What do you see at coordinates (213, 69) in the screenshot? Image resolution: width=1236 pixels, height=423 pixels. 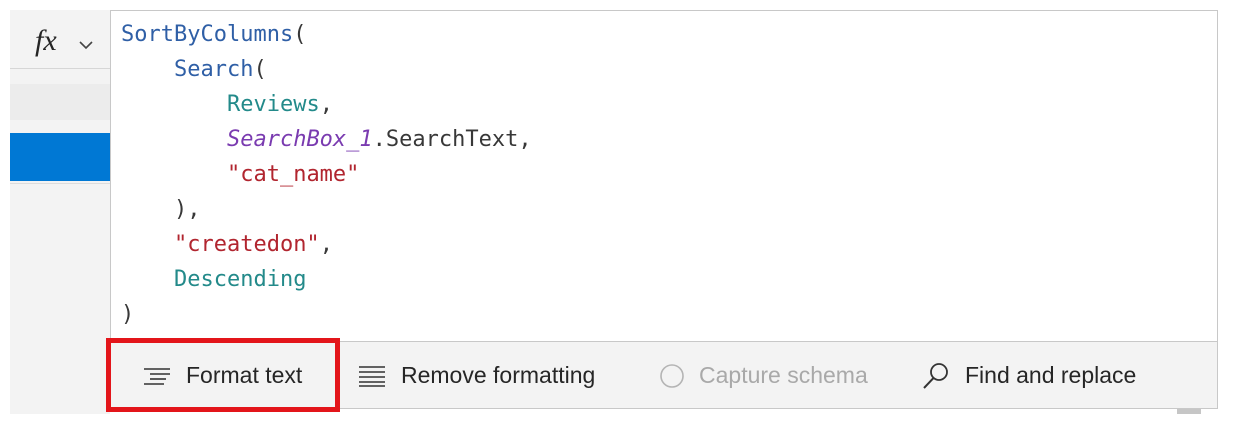 I see `function-name: Search` at bounding box center [213, 69].